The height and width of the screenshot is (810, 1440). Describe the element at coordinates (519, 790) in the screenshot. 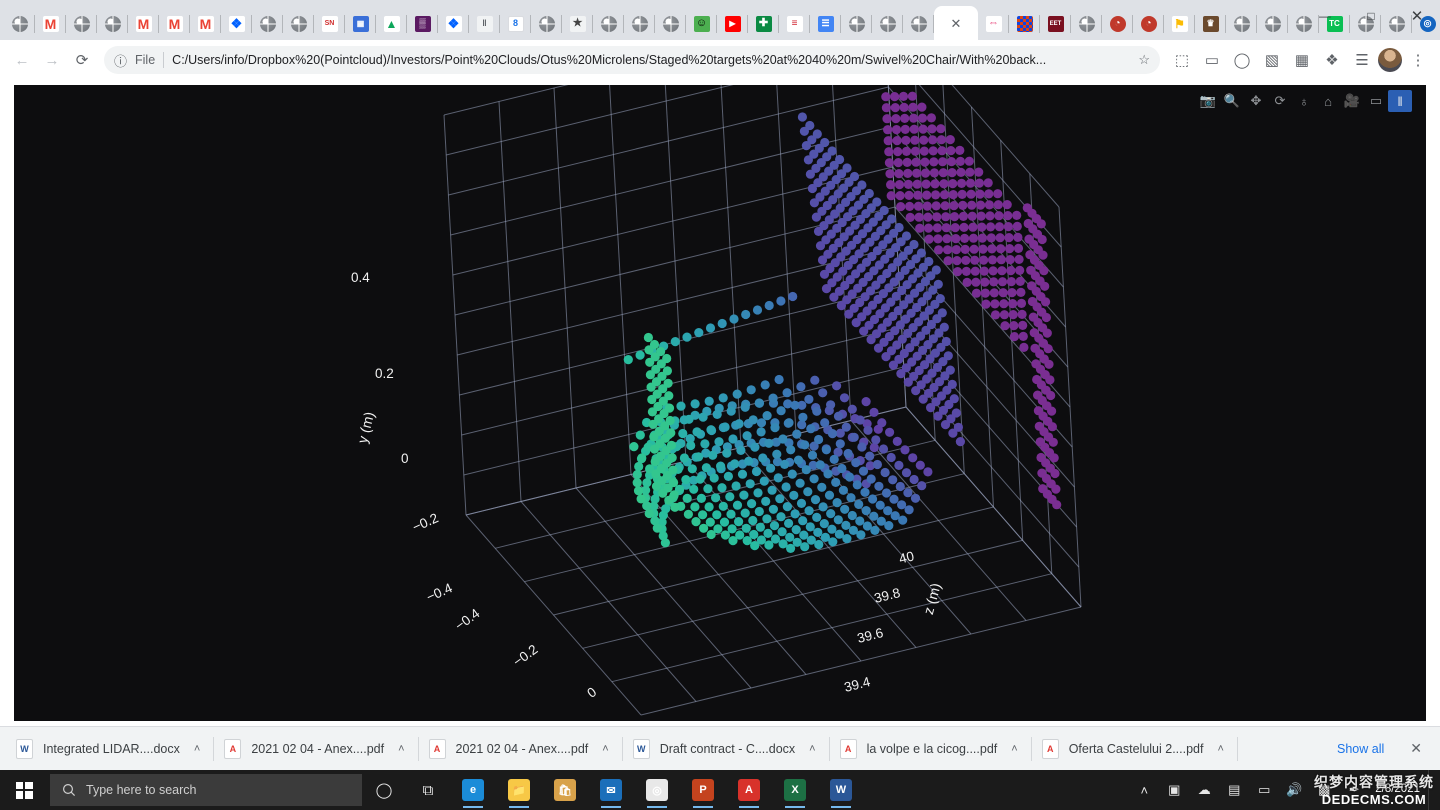

I see `taskbar-app-file-explorer: 📁` at that location.